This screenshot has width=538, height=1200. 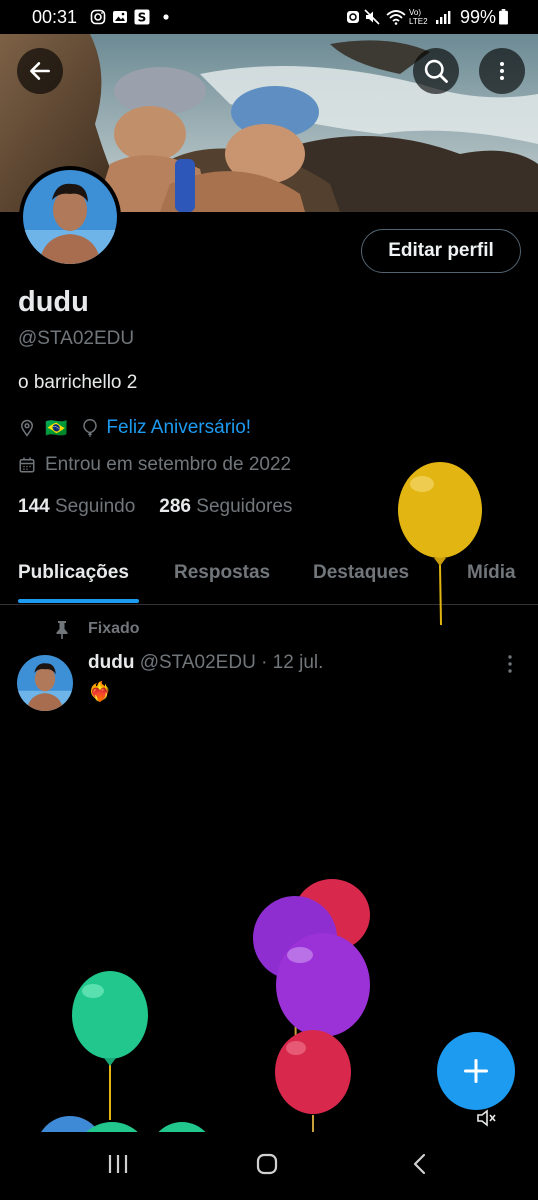 What do you see at coordinates (100, 692) in the screenshot?
I see `post-content: ❤️‍🔥` at bounding box center [100, 692].